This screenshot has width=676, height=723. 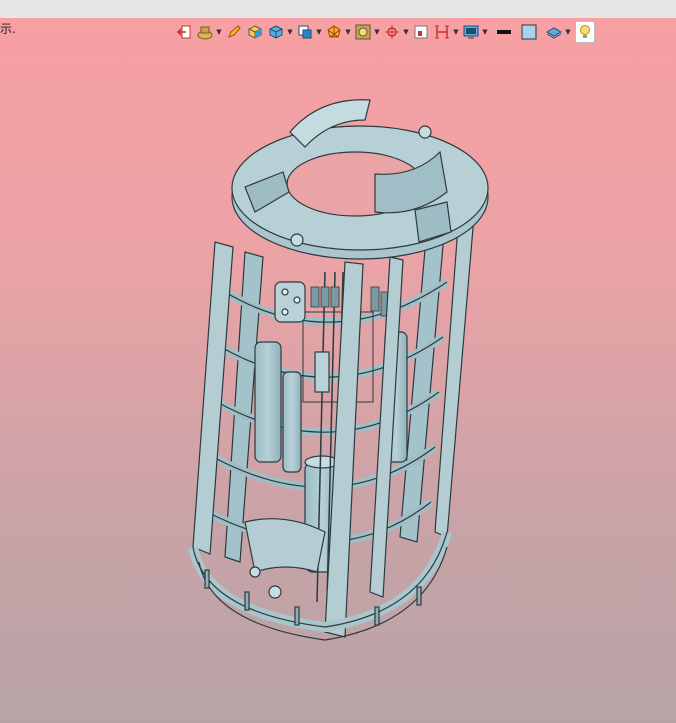 What do you see at coordinates (485, 32) in the screenshot?
I see `display-mode-dropdown-arrow: ▼` at bounding box center [485, 32].